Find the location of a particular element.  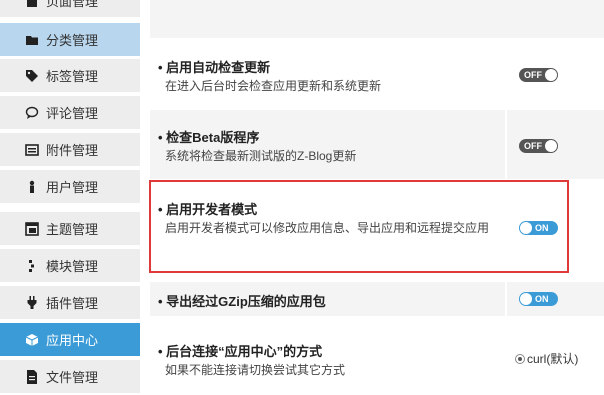

plugin-icon is located at coordinates (32, 303).